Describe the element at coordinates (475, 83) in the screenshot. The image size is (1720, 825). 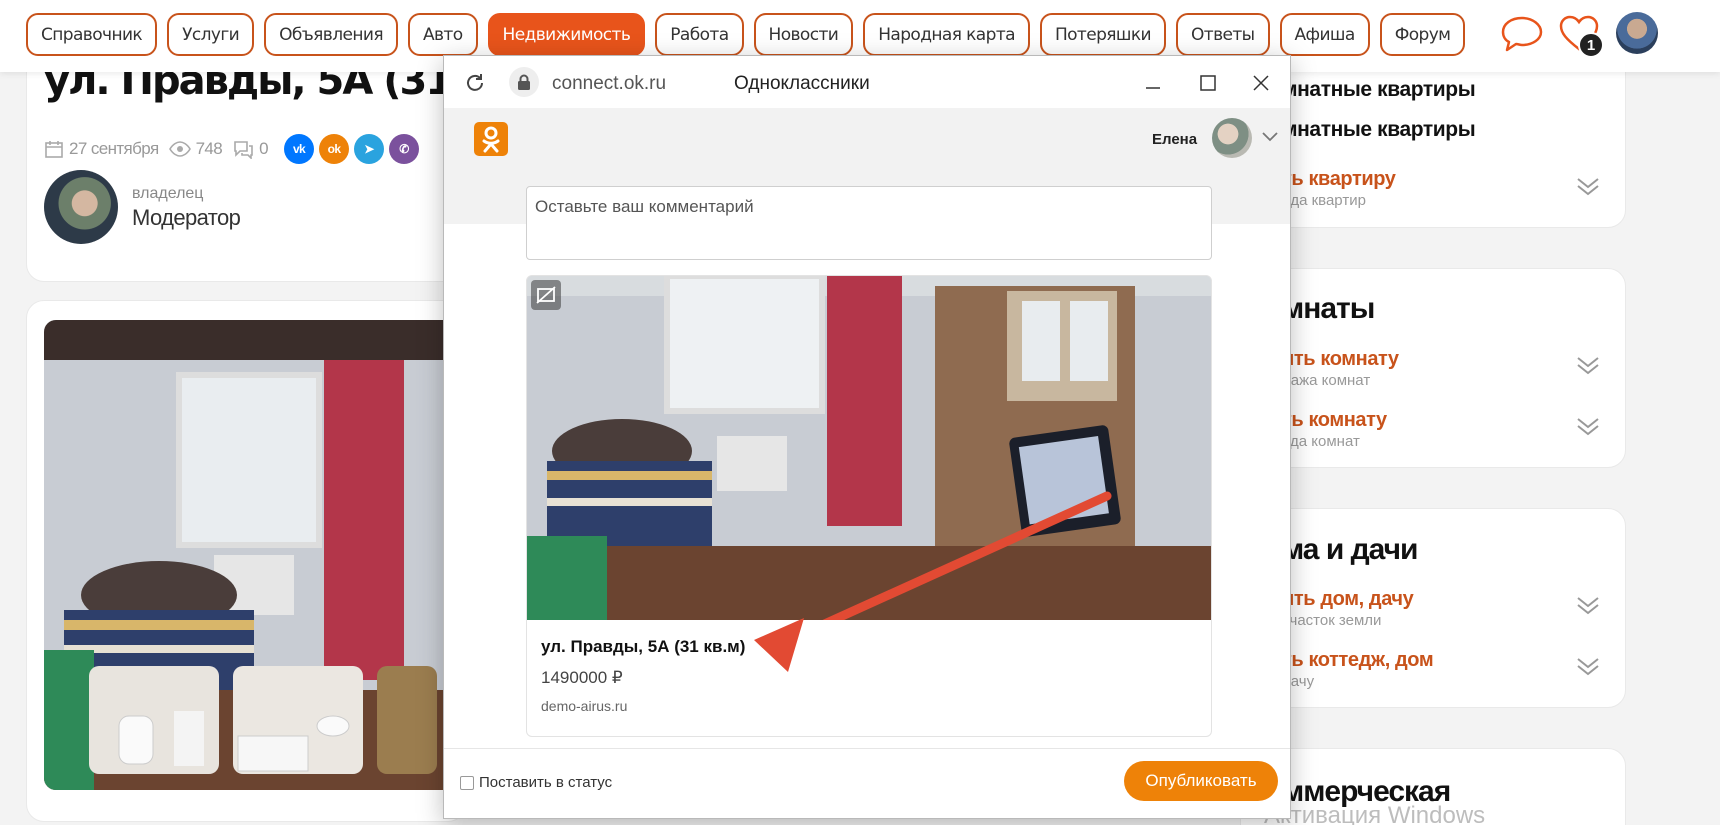
I see `reload-icon` at that location.